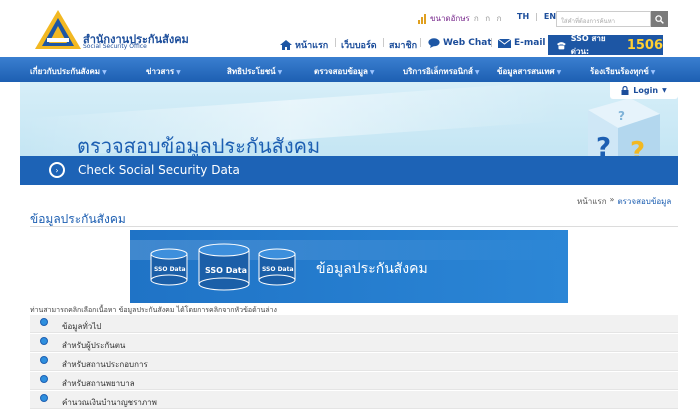 The image size is (700, 420). I want to click on language-switcher: TH | EN, so click(536, 16).